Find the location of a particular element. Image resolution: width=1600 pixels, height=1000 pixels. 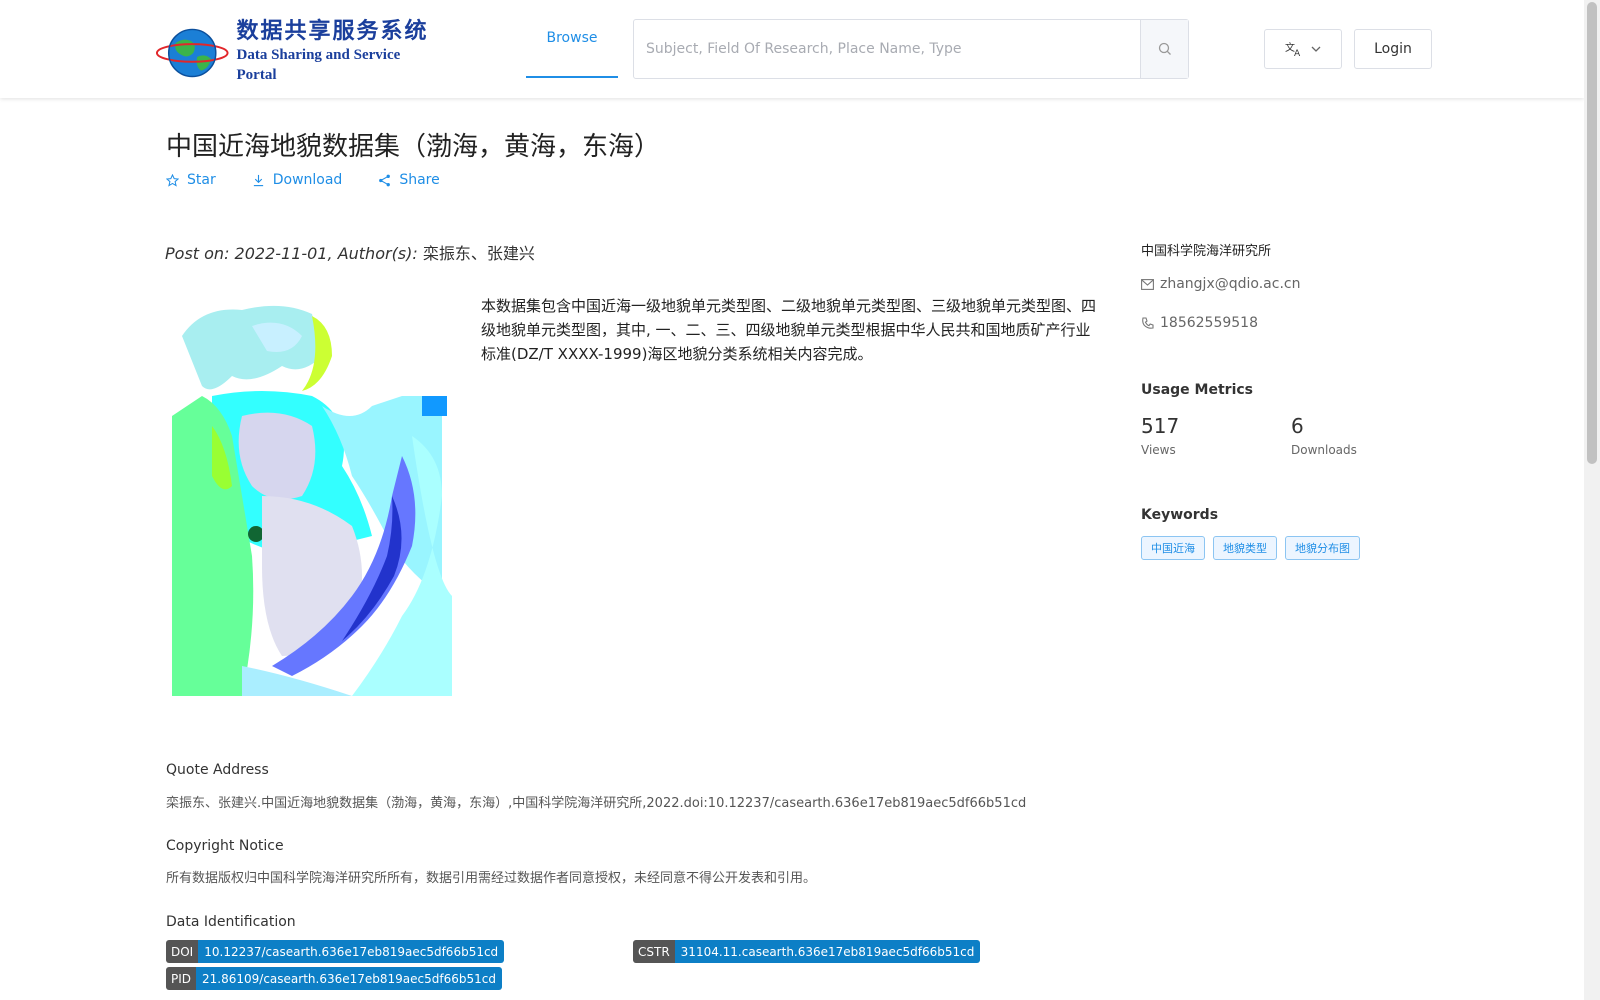

contact-phone: 18562559518 is located at coordinates (1199, 323).